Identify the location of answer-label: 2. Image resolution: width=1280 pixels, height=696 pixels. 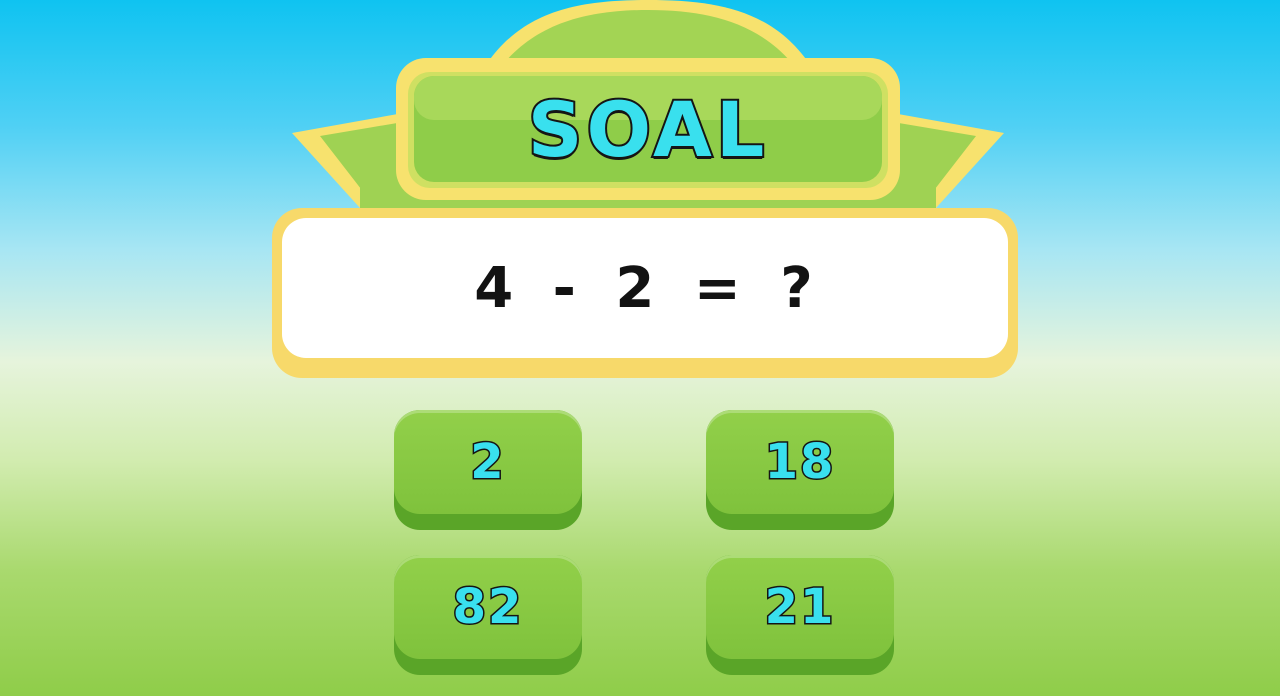
(487, 462).